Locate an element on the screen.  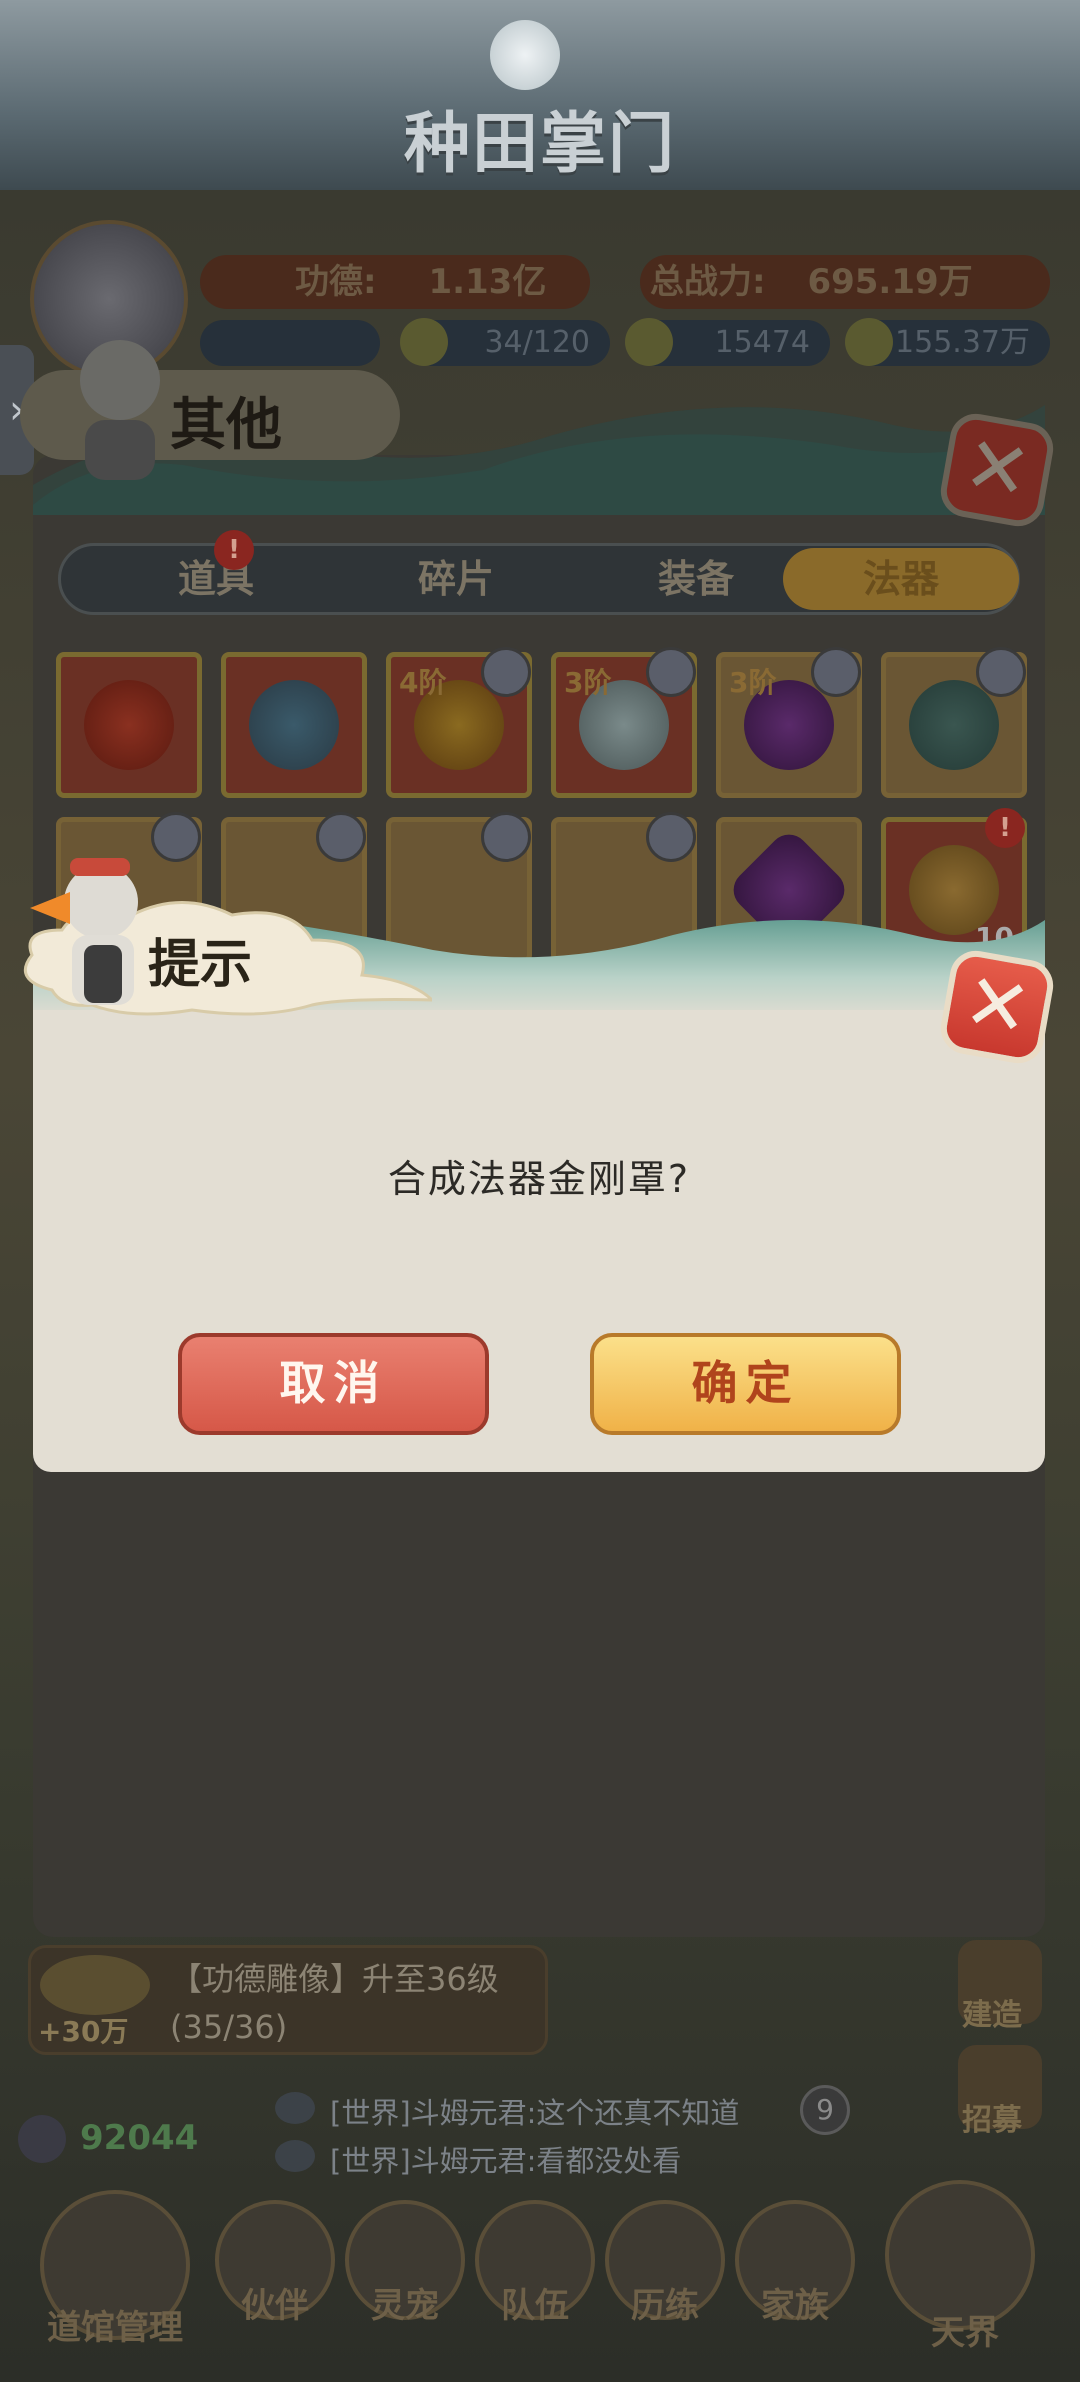
dragon-artifact-icon is located at coordinates (294, 725).